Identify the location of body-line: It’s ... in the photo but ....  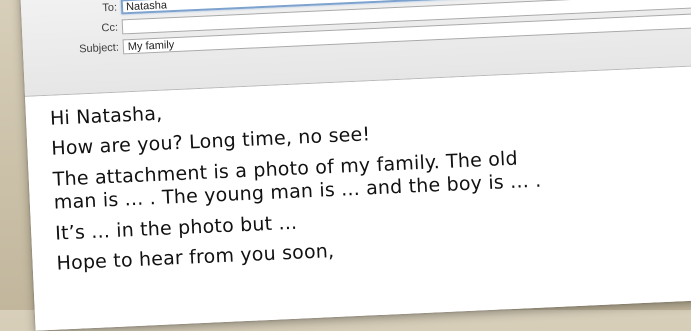
(176, 228).